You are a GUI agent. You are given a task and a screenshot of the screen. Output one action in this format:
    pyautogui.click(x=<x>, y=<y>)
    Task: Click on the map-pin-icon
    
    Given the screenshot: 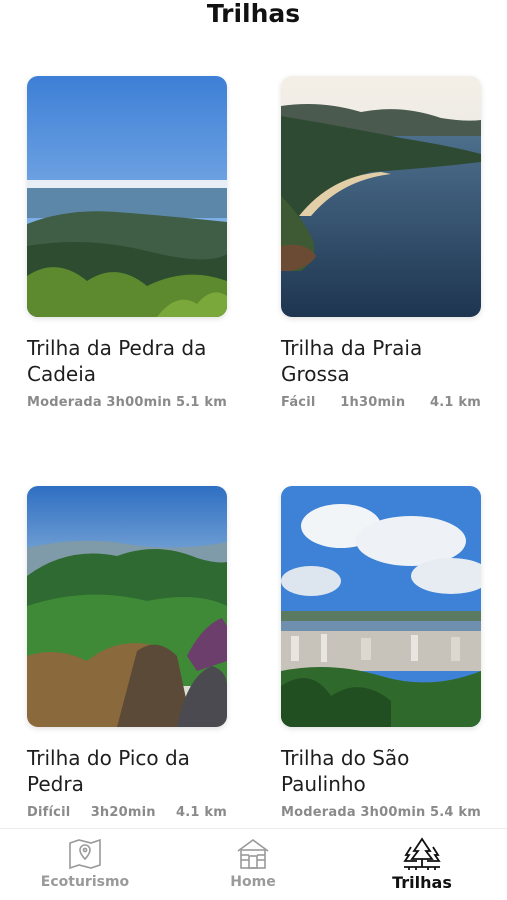 What is the action you would take?
    pyautogui.click(x=85, y=856)
    